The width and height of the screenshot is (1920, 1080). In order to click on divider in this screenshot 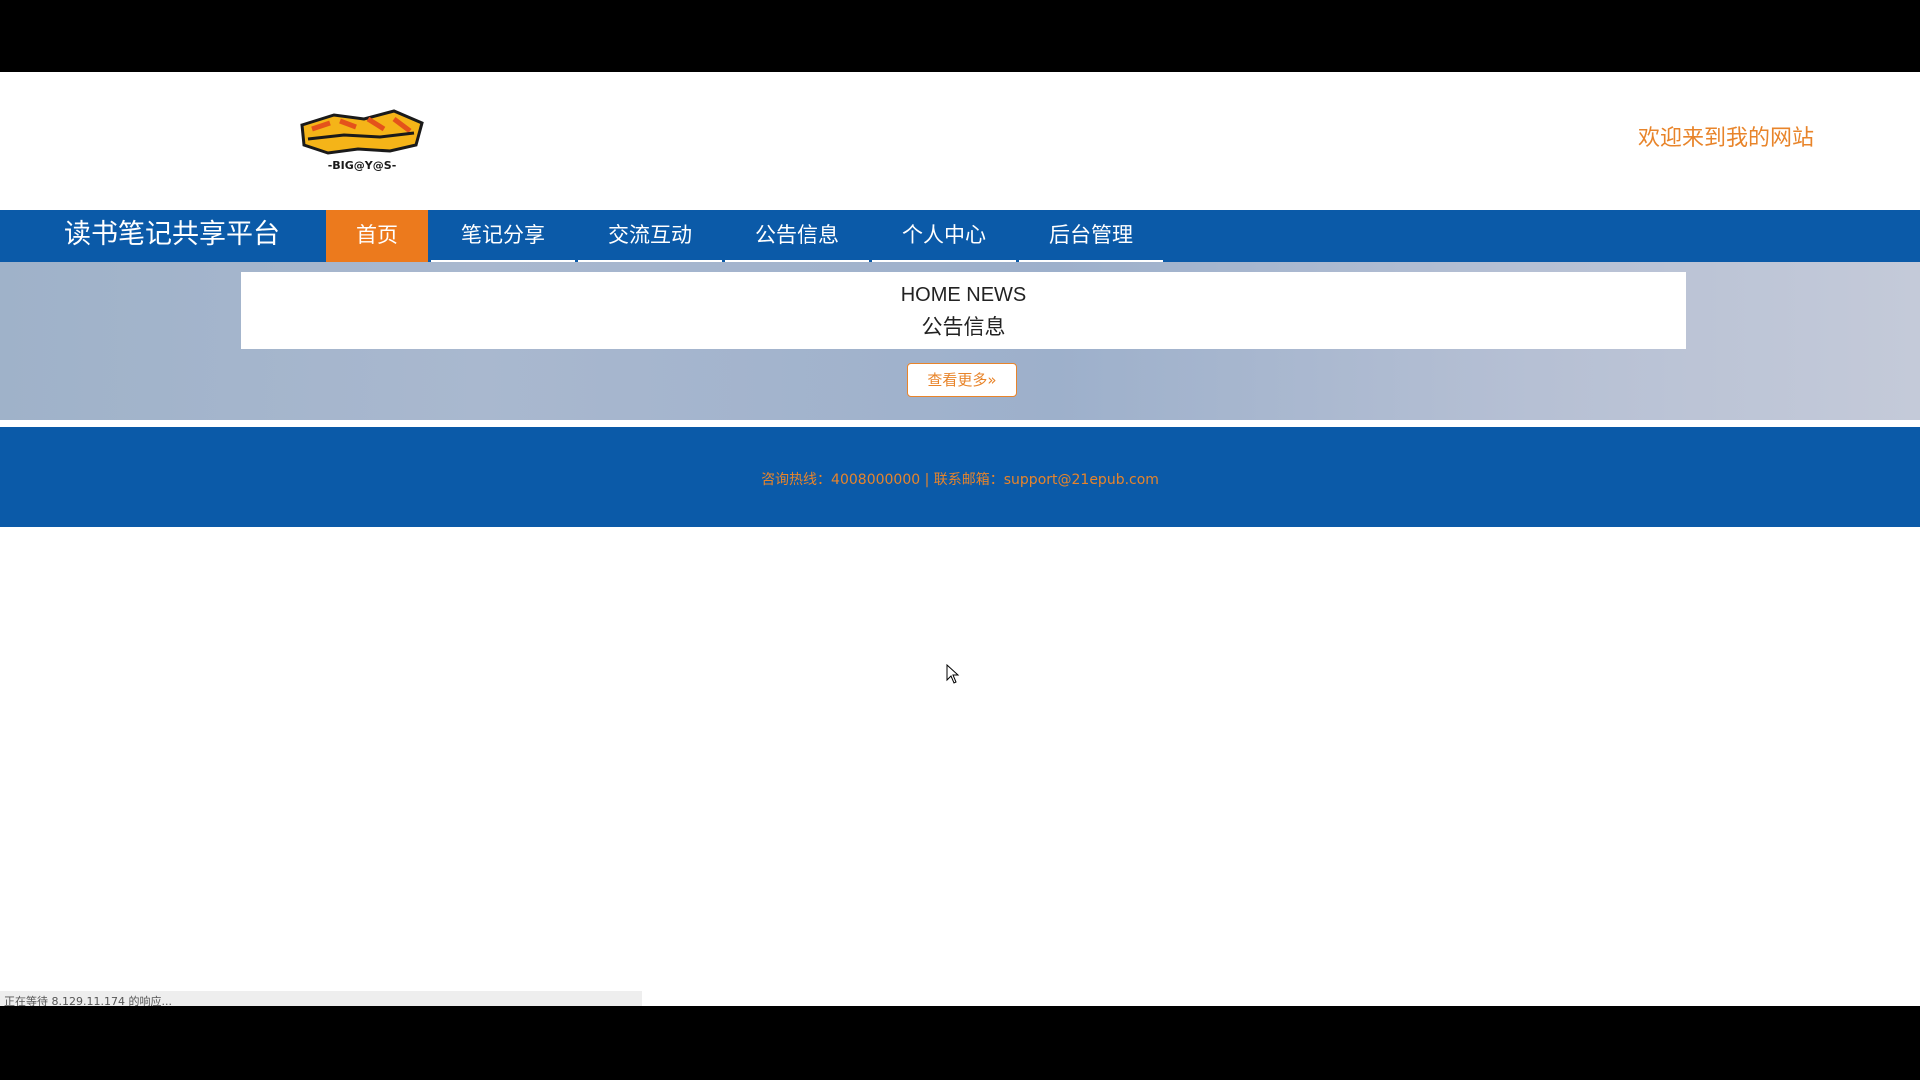, I will do `click(960, 423)`.